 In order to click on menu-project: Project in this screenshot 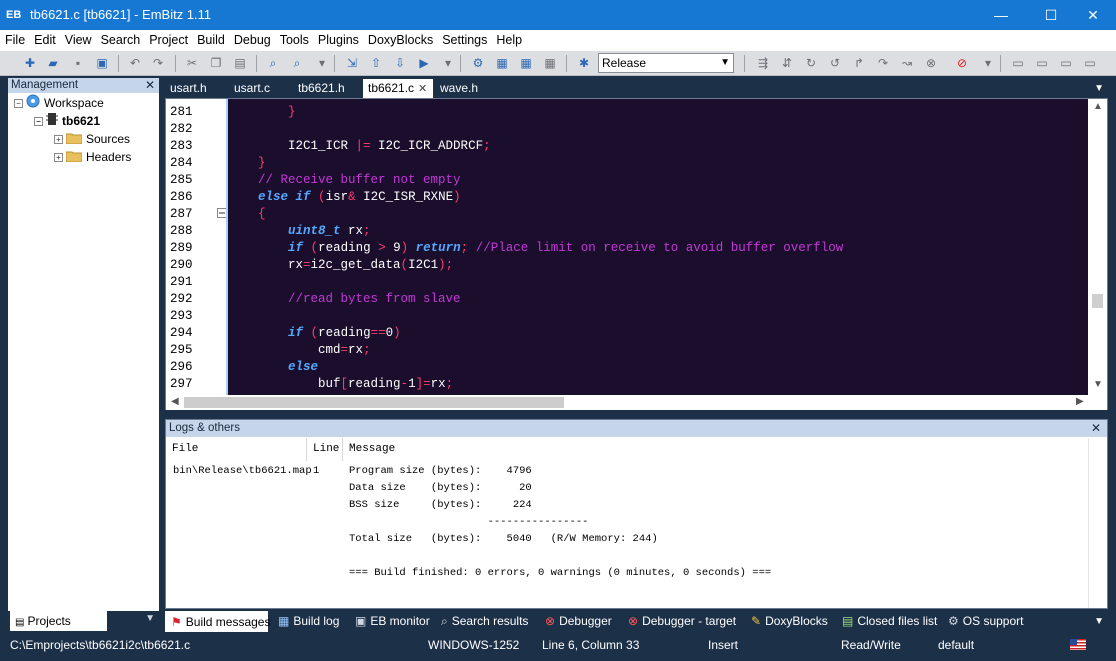, I will do `click(168, 39)`.